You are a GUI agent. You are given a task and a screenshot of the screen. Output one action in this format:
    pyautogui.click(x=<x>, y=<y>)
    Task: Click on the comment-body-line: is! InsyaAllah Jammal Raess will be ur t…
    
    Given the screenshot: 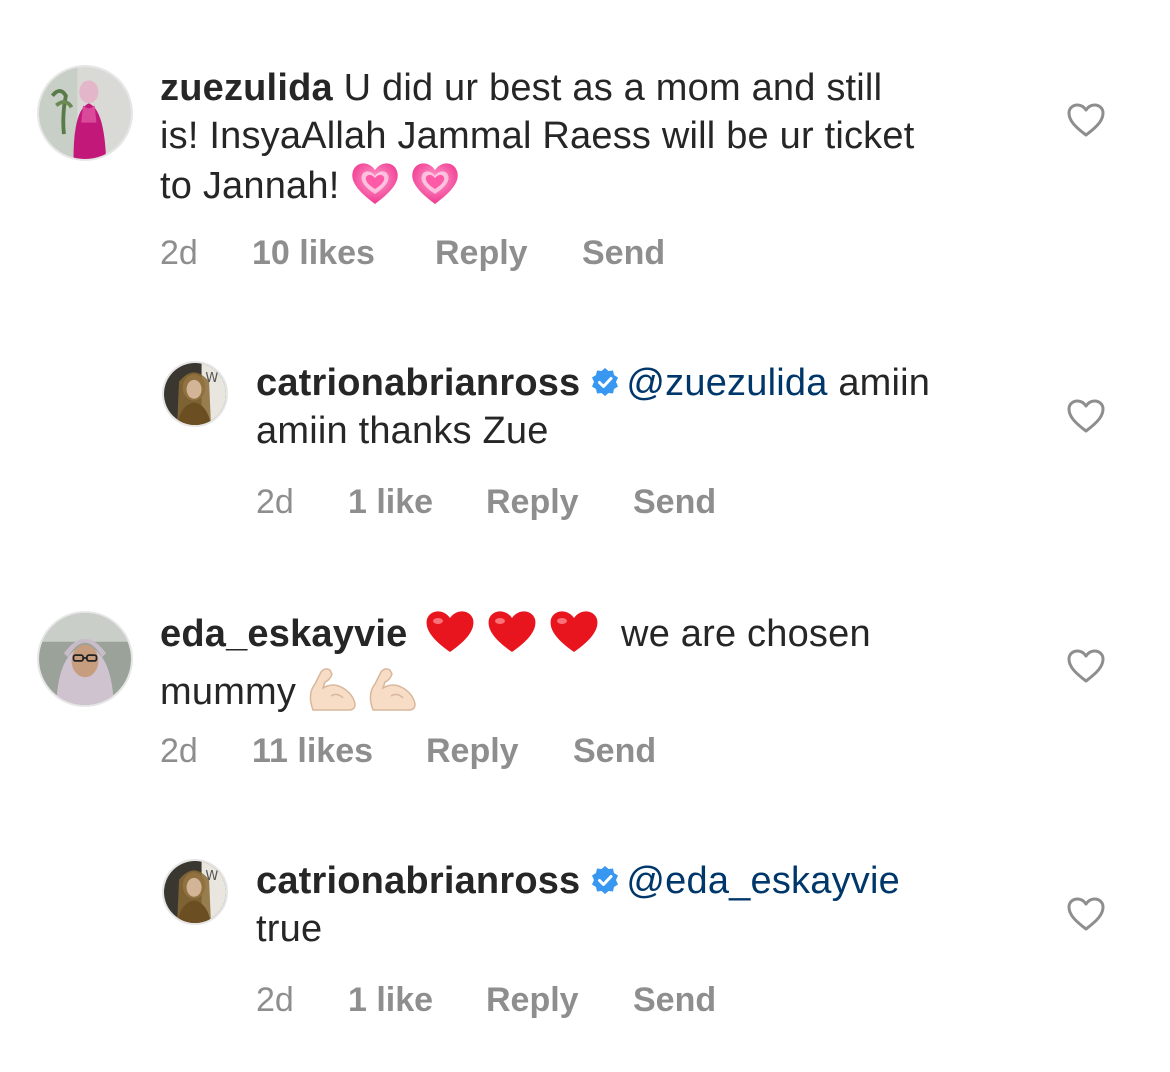 What is the action you would take?
    pyautogui.click(x=537, y=136)
    